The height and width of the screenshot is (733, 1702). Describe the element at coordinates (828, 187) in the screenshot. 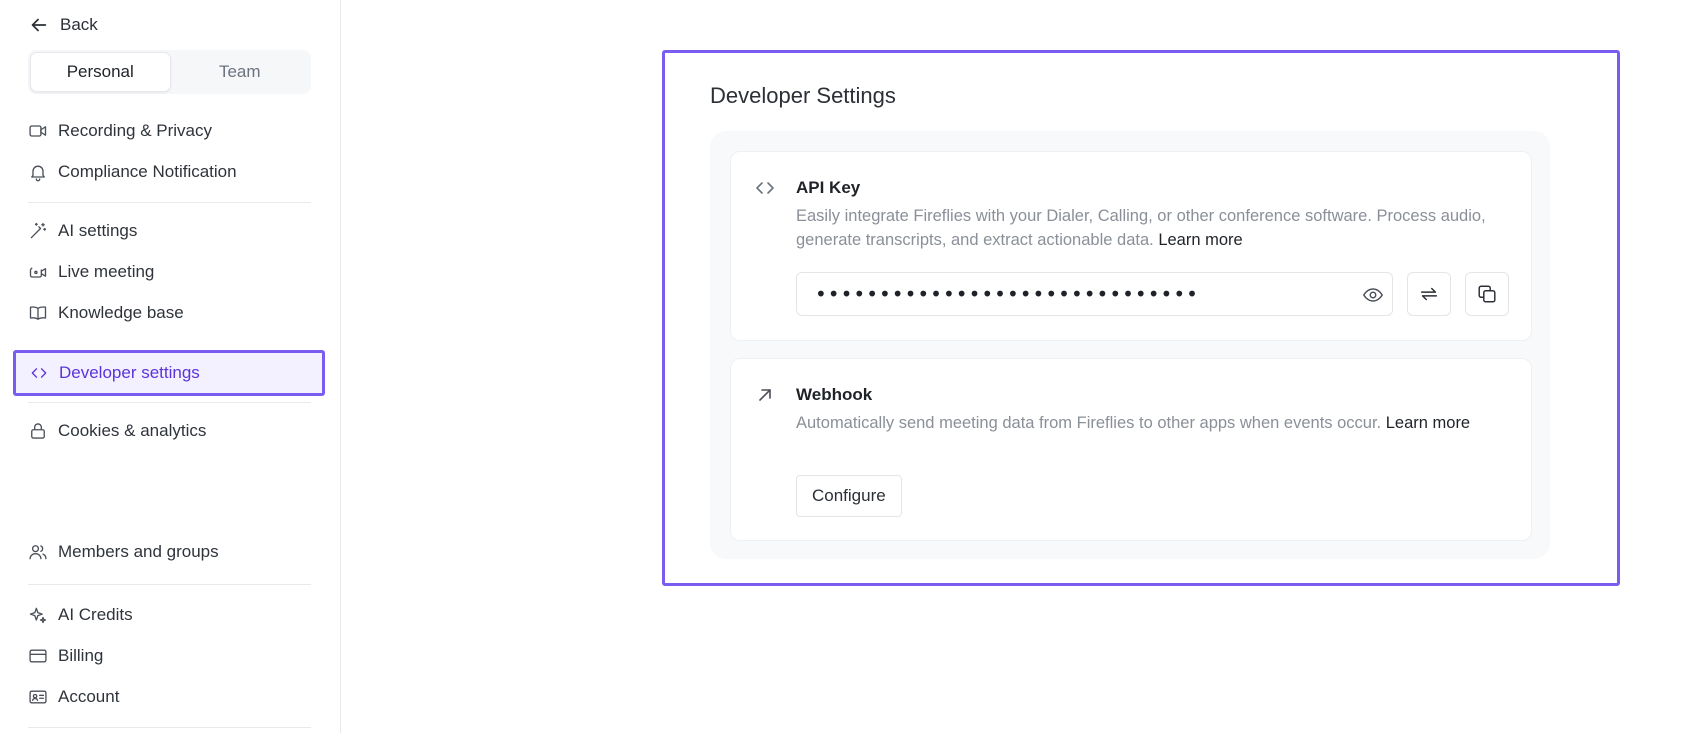

I see `api-key-title: API Key` at that location.